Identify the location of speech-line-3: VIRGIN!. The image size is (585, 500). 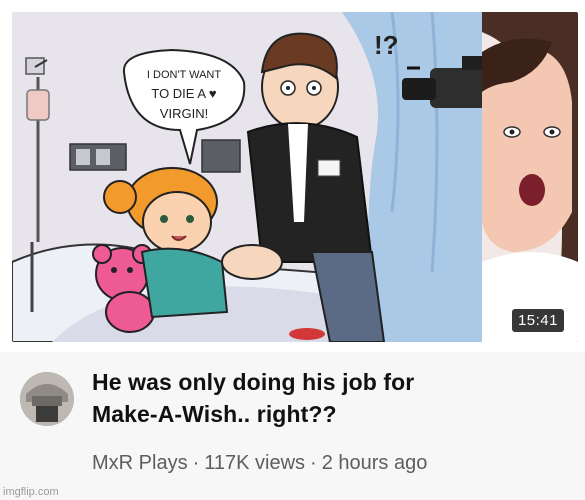
(184, 113).